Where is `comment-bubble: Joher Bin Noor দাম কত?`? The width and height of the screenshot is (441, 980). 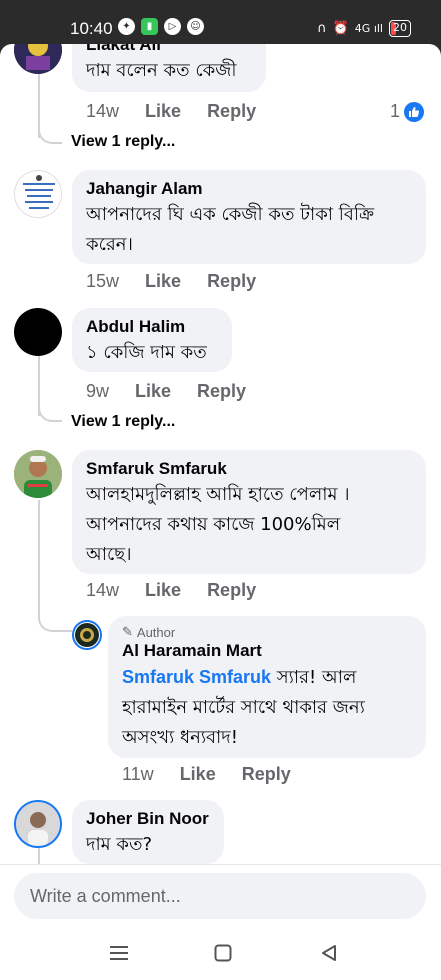
comment-bubble: Joher Bin Noor দাম কত? is located at coordinates (148, 832).